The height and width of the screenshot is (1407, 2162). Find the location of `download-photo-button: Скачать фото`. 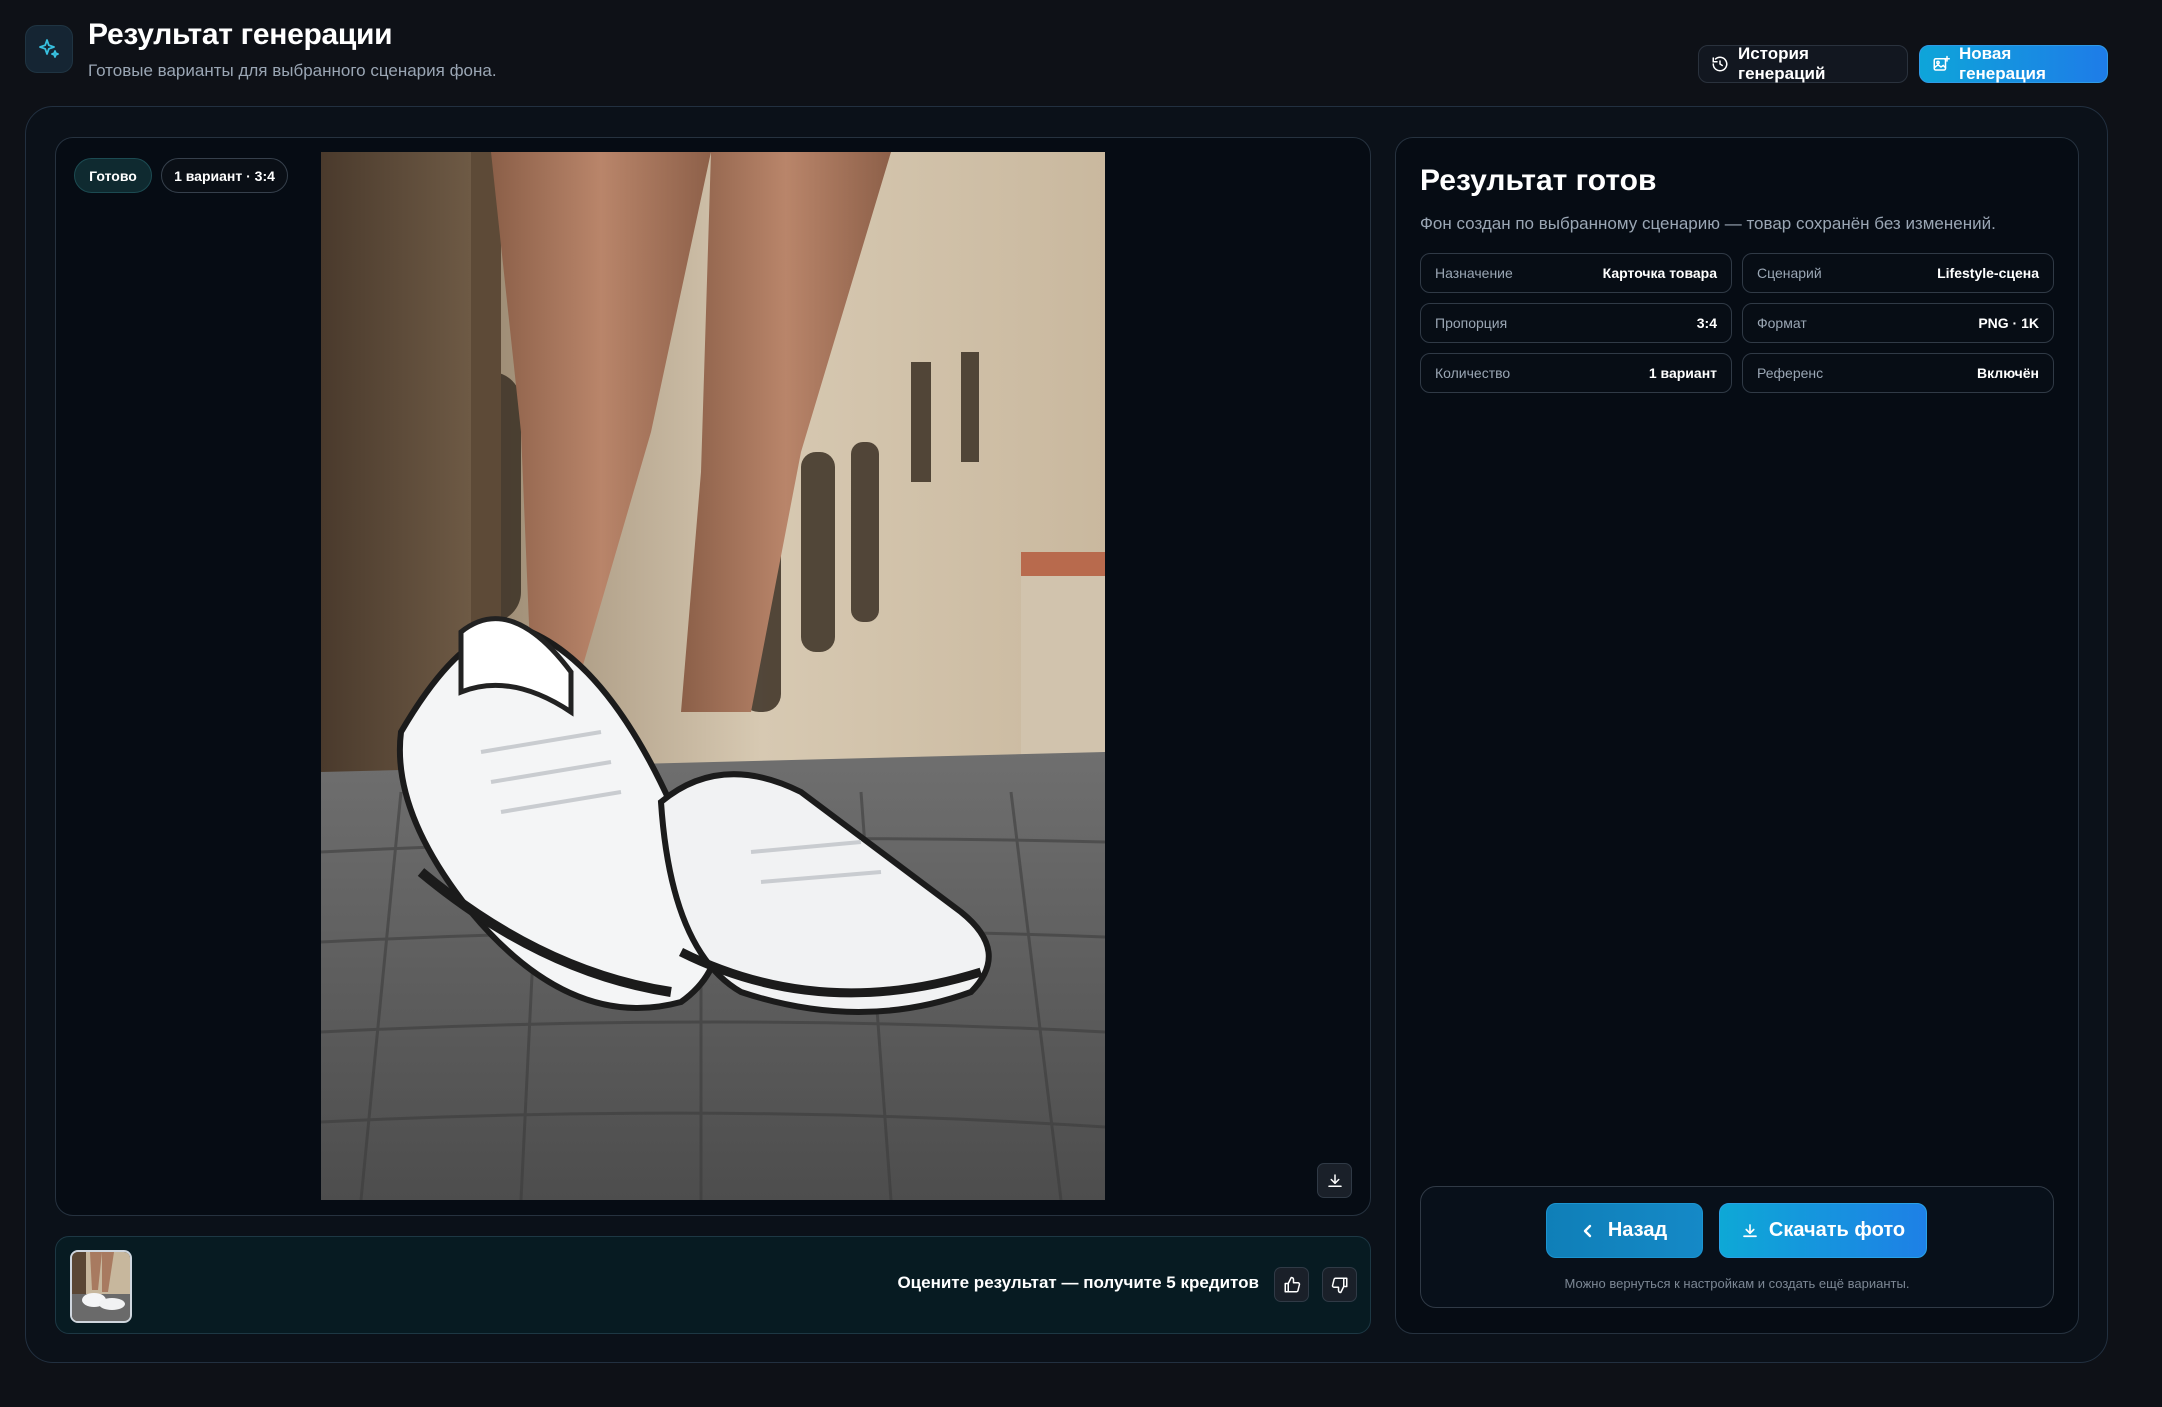

download-photo-button: Скачать фото is located at coordinates (1823, 1230).